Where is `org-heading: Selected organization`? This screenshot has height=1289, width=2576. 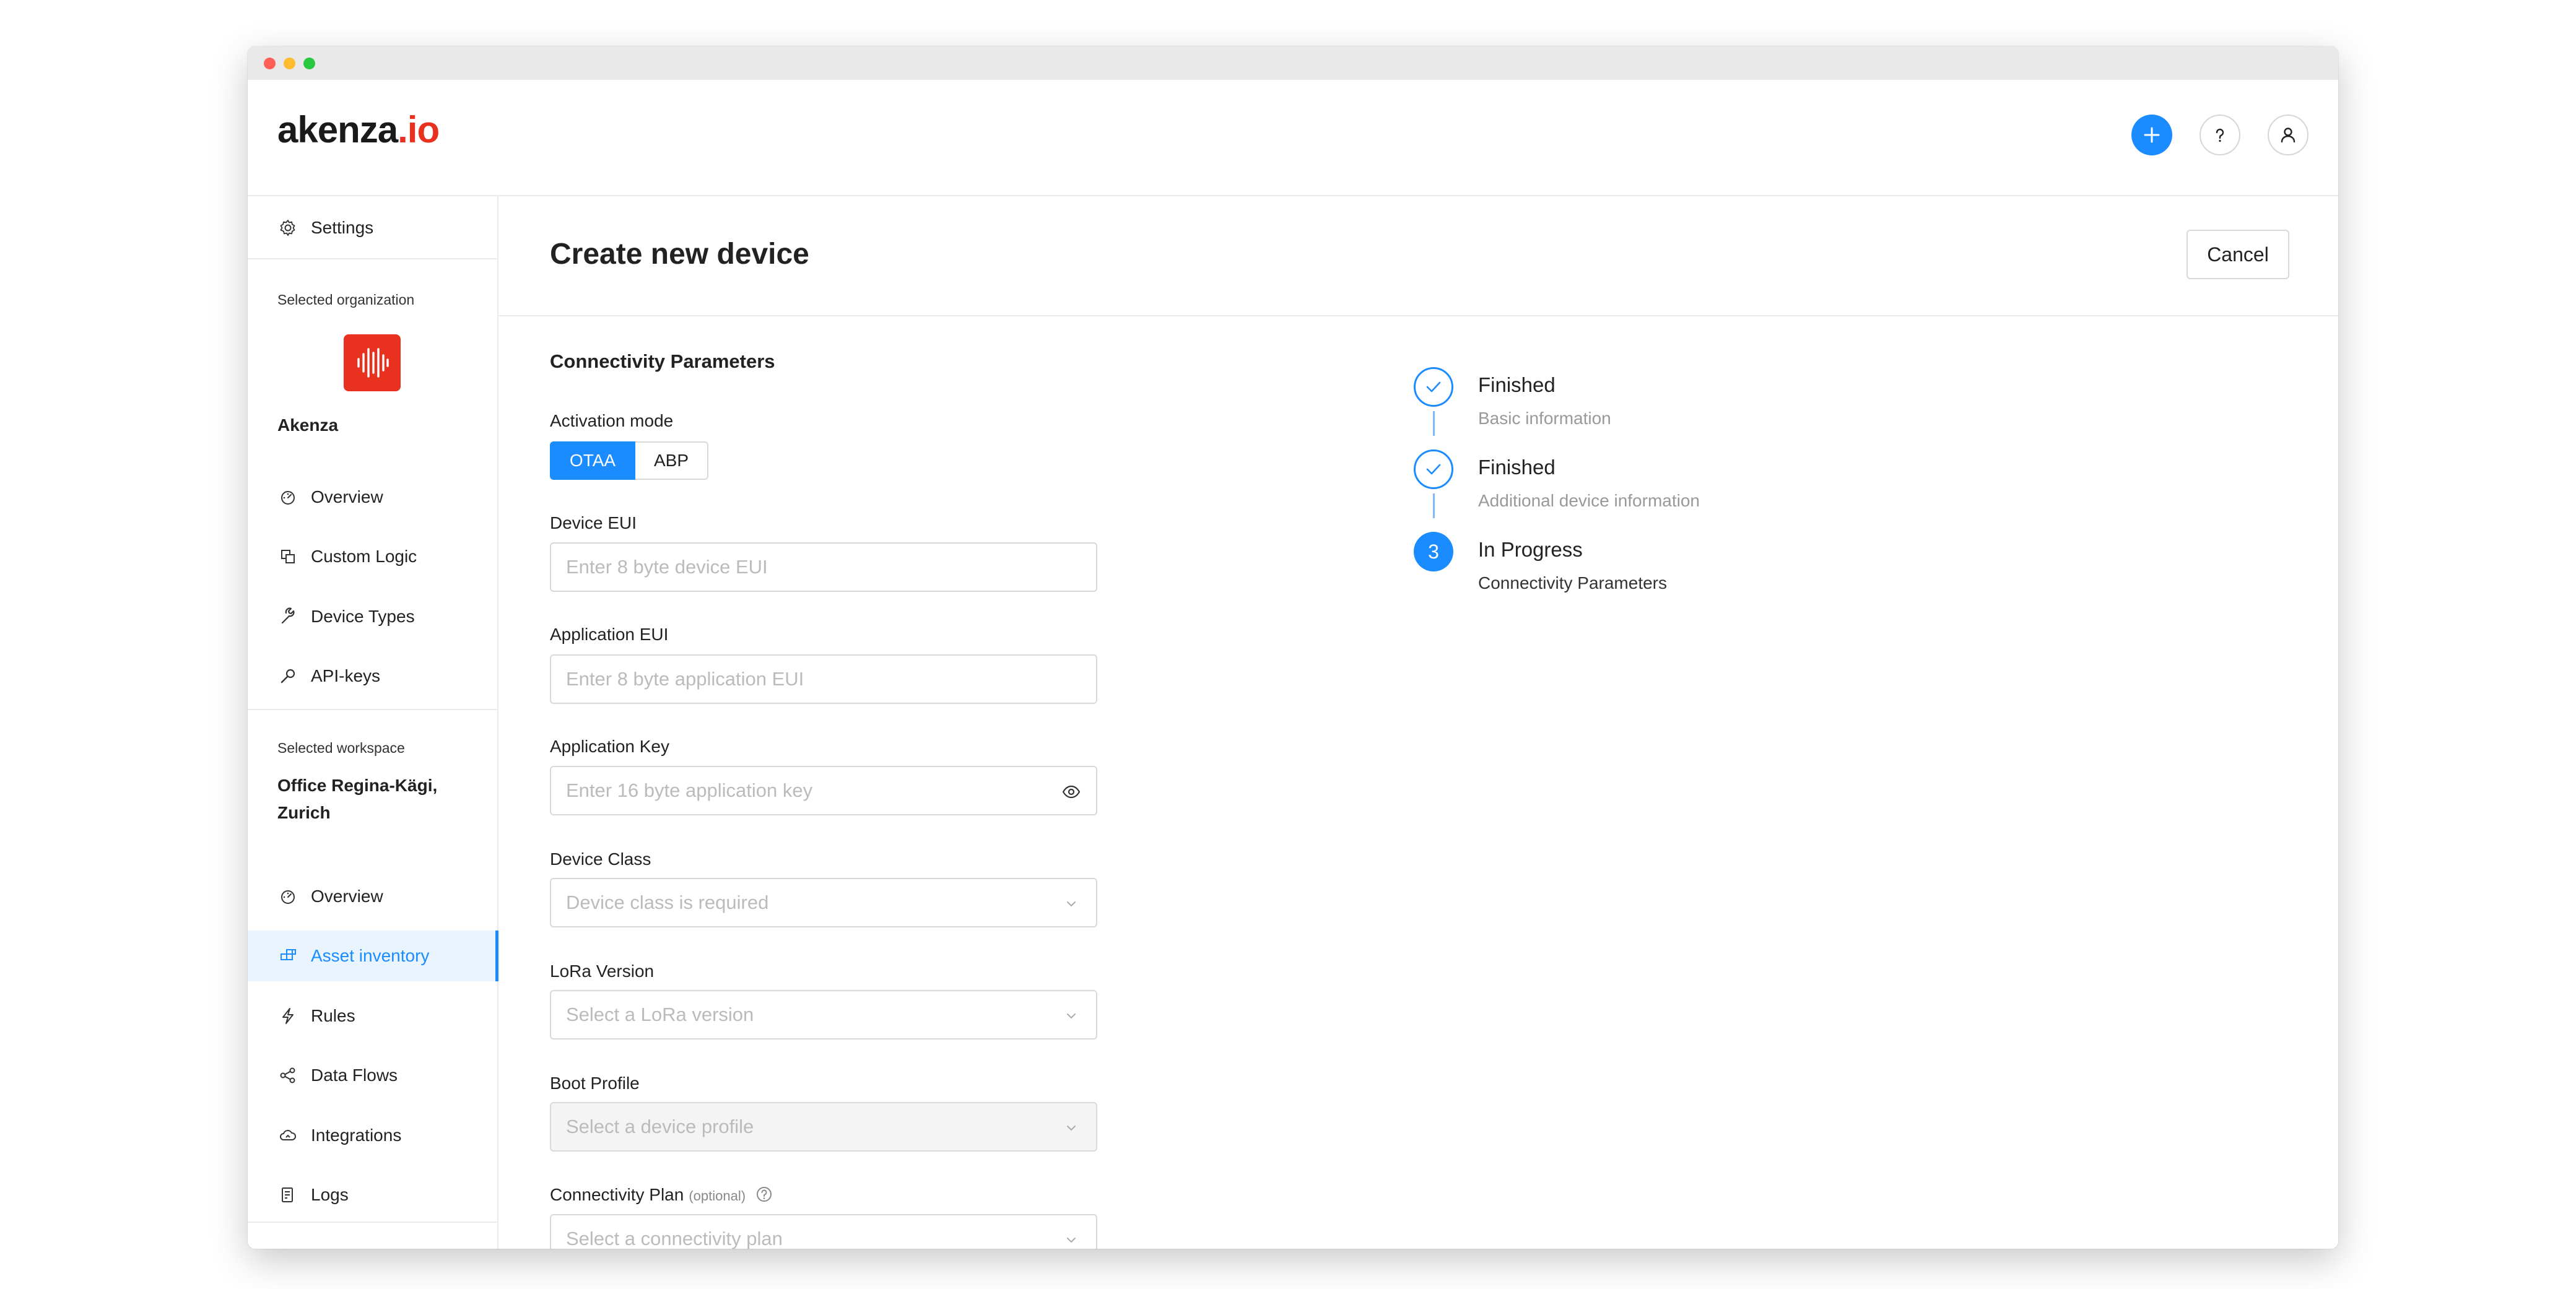
org-heading: Selected organization is located at coordinates (346, 300).